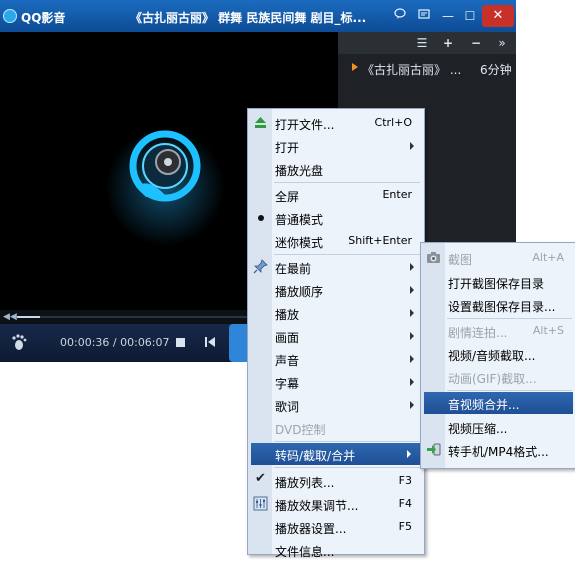 This screenshot has height=561, width=575. Describe the element at coordinates (299, 171) in the screenshot. I see `menu-item-label: 播放光盘` at that location.